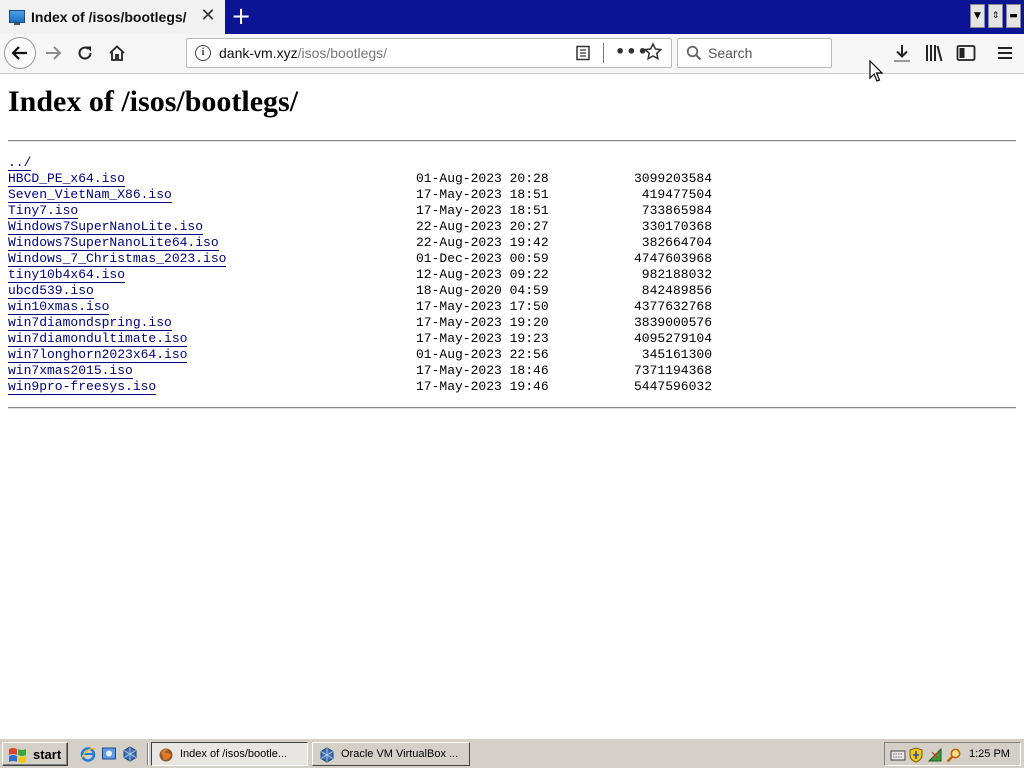  I want to click on search-bar: Search, so click(754, 53).